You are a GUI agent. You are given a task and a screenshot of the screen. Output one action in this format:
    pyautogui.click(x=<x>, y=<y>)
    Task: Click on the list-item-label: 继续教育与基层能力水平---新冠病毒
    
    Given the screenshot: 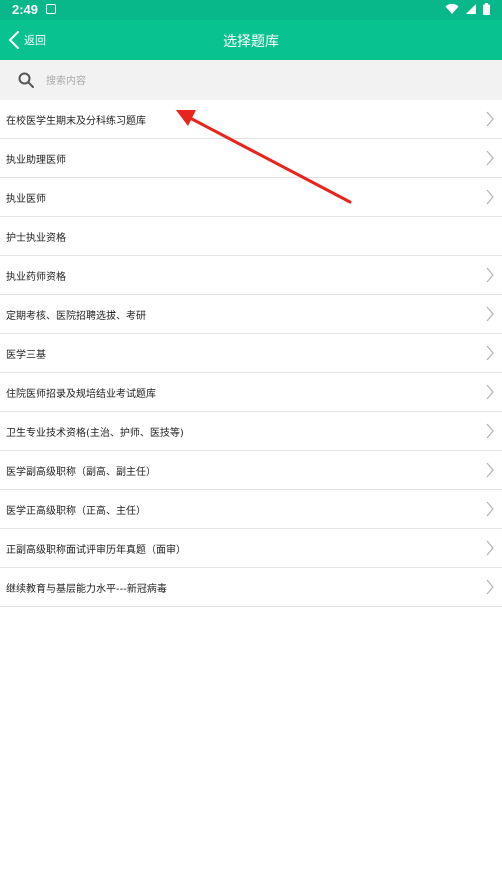 What is the action you would take?
    pyautogui.click(x=86, y=589)
    